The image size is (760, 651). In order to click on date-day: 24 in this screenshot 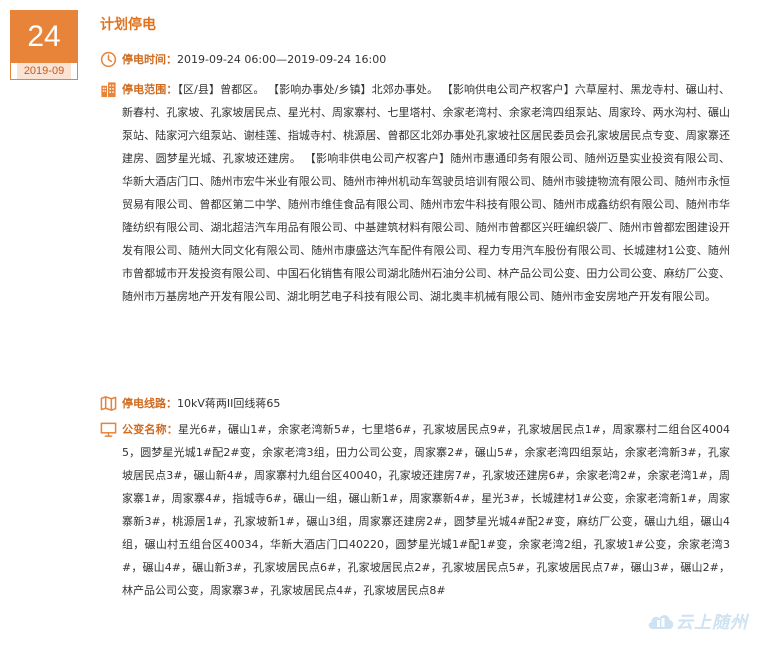, I will do `click(44, 37)`.